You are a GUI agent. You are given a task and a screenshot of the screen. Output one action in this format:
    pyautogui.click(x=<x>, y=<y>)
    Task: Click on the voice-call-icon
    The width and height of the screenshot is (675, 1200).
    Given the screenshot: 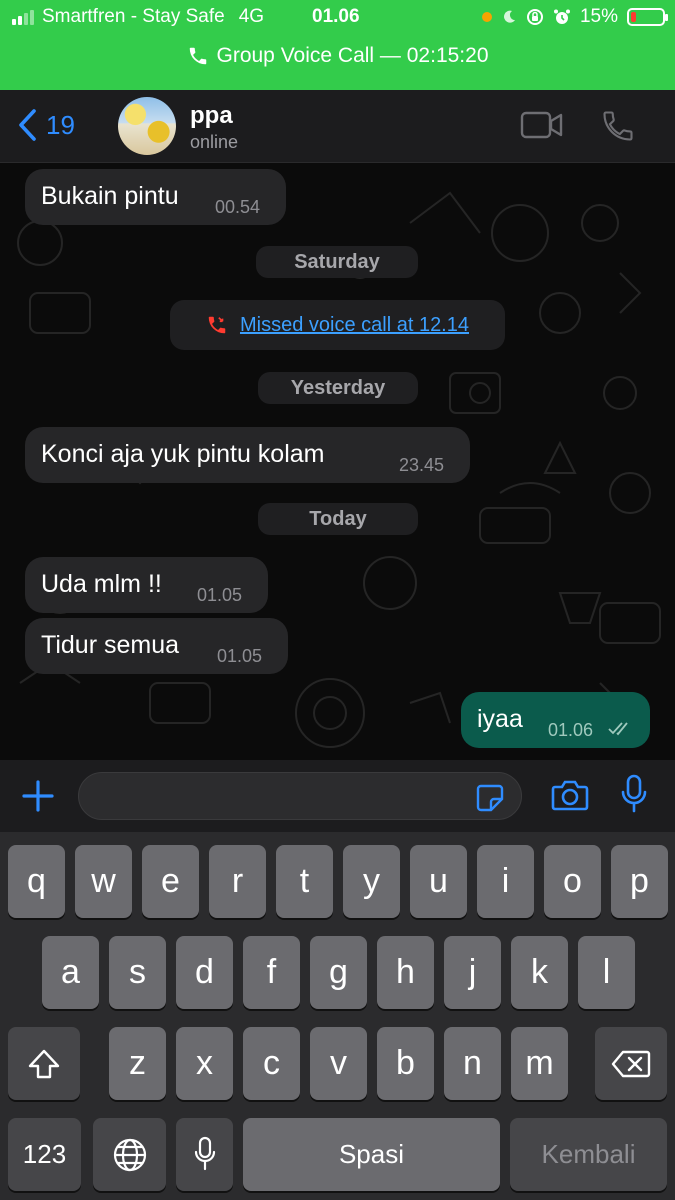 What is the action you would take?
    pyautogui.click(x=618, y=126)
    